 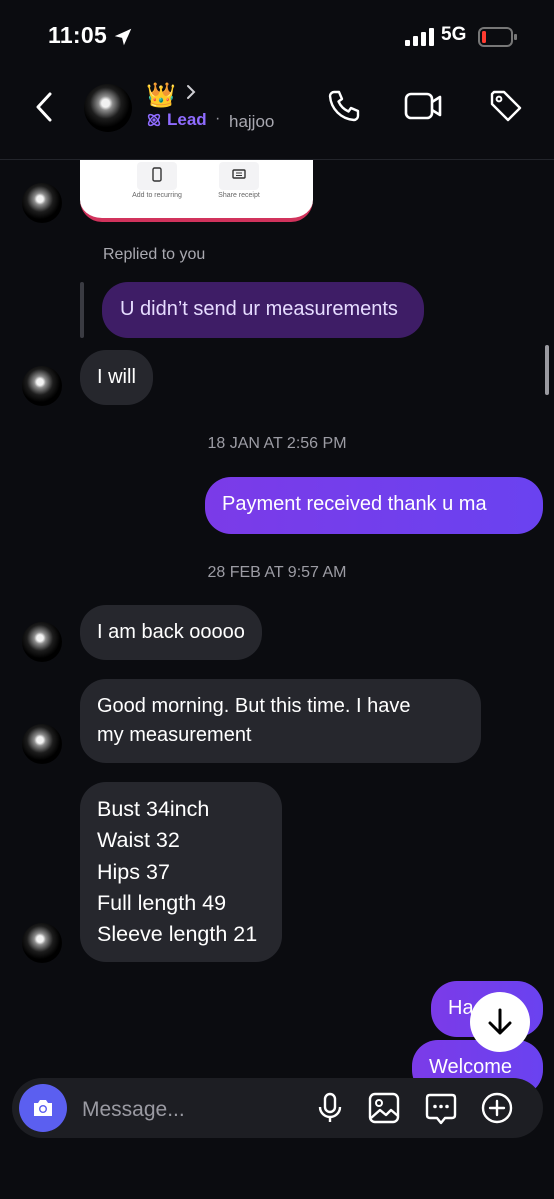 I want to click on video-call-icon, so click(x=423, y=106).